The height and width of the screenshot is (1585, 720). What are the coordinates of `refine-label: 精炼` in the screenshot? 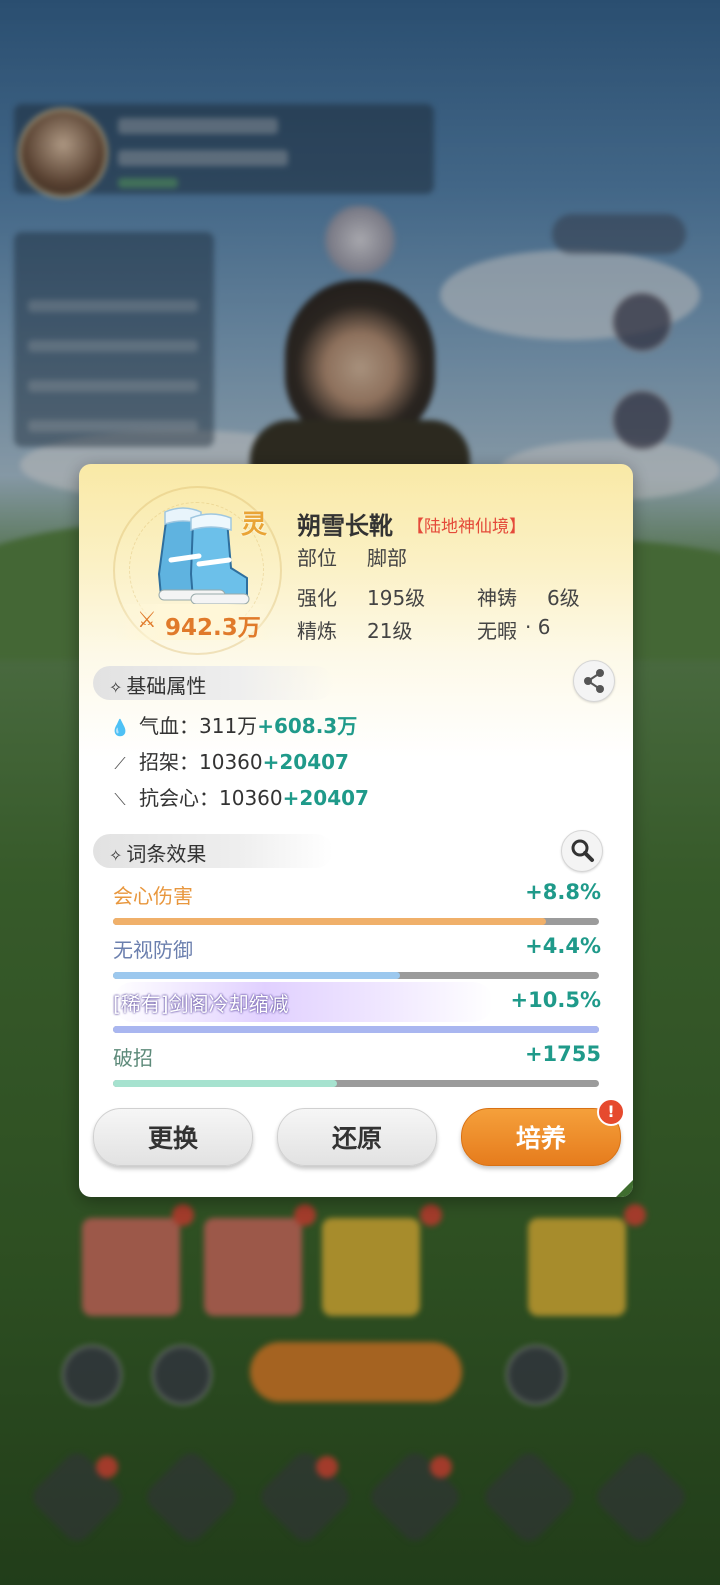 It's located at (317, 631).